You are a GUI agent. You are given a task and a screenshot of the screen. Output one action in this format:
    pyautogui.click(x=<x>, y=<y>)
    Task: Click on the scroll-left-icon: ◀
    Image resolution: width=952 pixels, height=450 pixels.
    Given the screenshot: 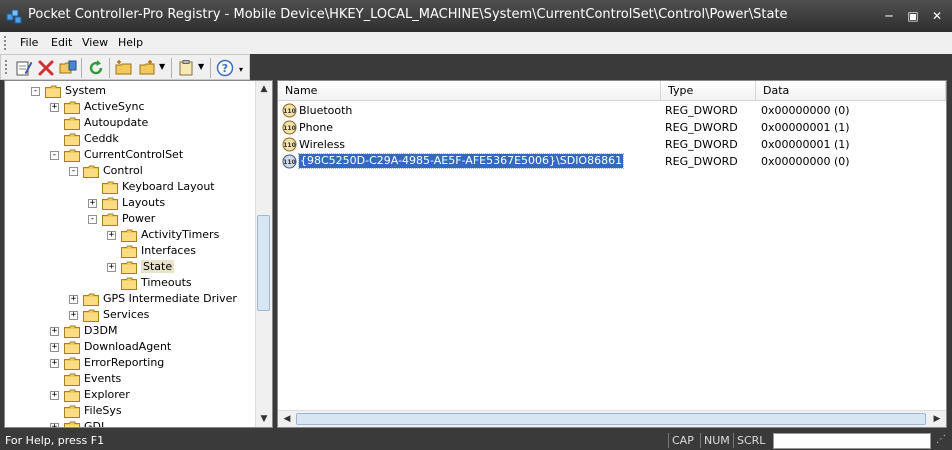 What is the action you would take?
    pyautogui.click(x=287, y=419)
    